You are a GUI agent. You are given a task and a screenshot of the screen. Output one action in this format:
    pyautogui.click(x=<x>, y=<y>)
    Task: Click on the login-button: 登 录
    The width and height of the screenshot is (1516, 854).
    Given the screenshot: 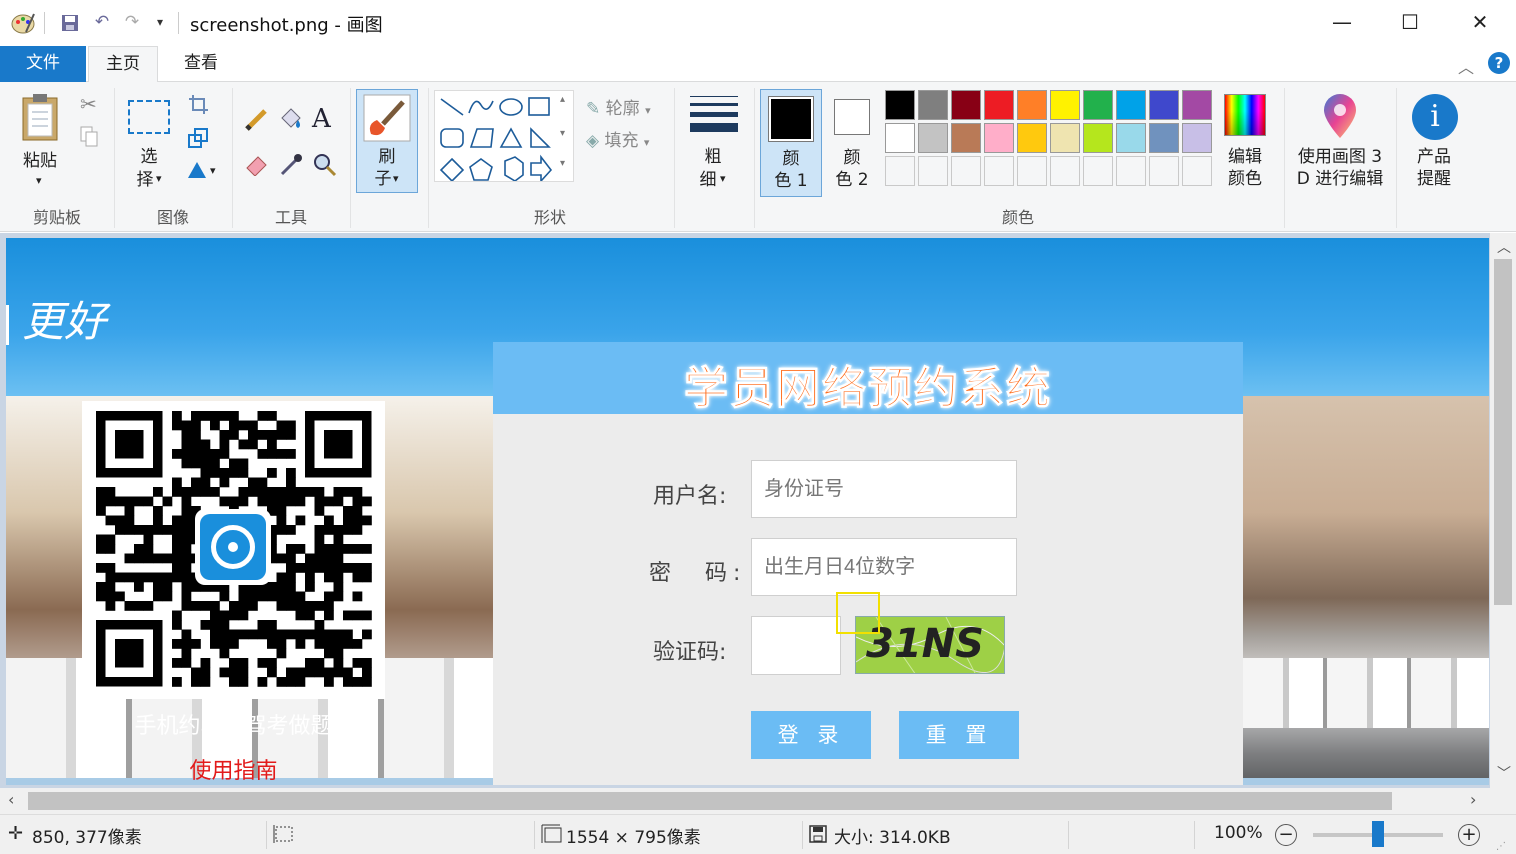 What is the action you would take?
    pyautogui.click(x=811, y=735)
    